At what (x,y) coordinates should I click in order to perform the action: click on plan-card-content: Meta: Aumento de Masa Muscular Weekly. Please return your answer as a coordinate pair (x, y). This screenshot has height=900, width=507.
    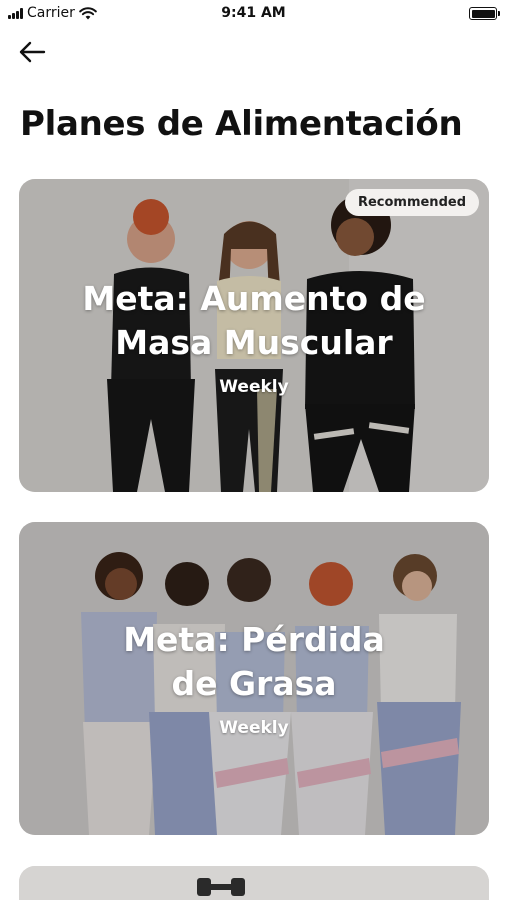
    Looking at the image, I should click on (254, 337).